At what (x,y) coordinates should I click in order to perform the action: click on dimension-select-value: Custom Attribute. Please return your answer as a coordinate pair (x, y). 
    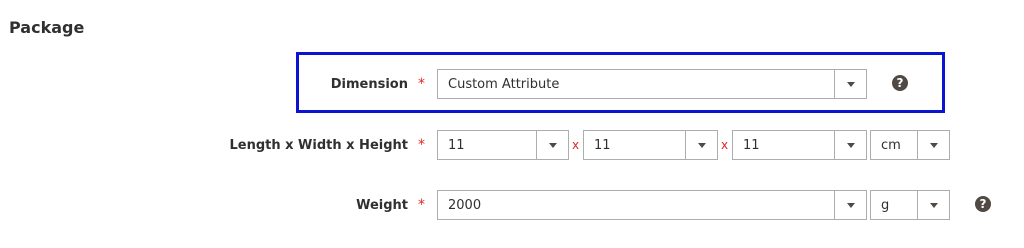
    Looking at the image, I should click on (504, 84).